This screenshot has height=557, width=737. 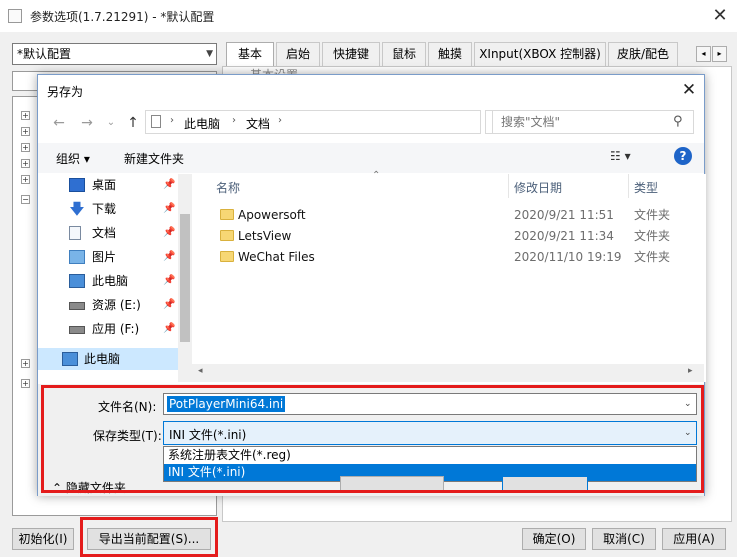 I want to click on nav-scrollbar, so click(x=185, y=278).